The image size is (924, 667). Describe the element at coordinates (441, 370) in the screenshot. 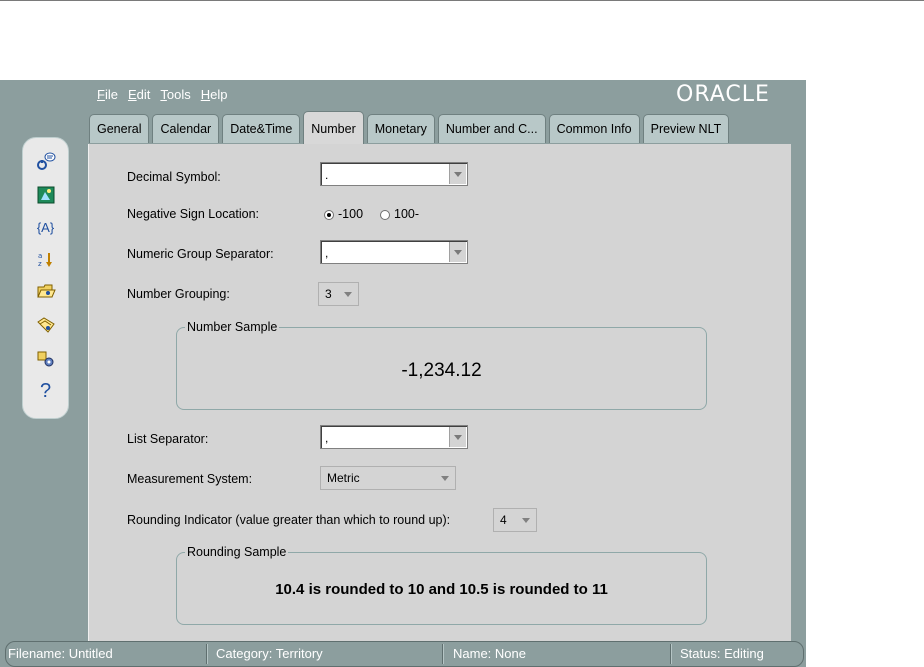

I see `number-sample-value: -1,234.12` at that location.